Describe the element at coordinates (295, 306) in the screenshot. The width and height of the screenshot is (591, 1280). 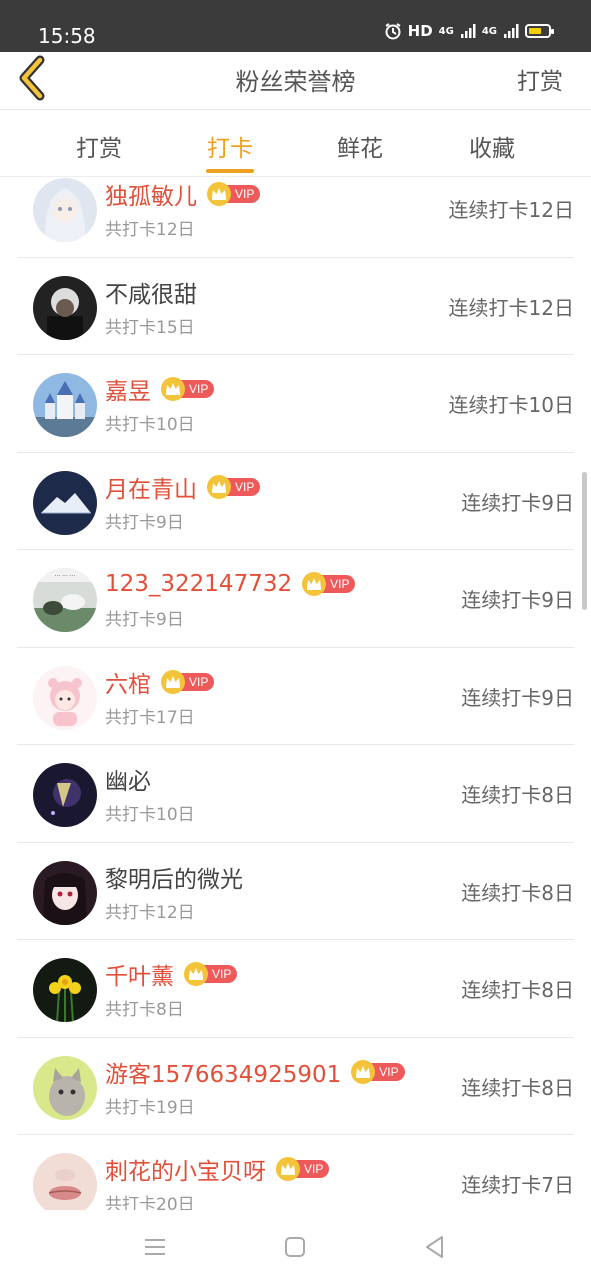
I see `list-item: 不咸很甜 共打卡15日 连续打卡12日` at that location.